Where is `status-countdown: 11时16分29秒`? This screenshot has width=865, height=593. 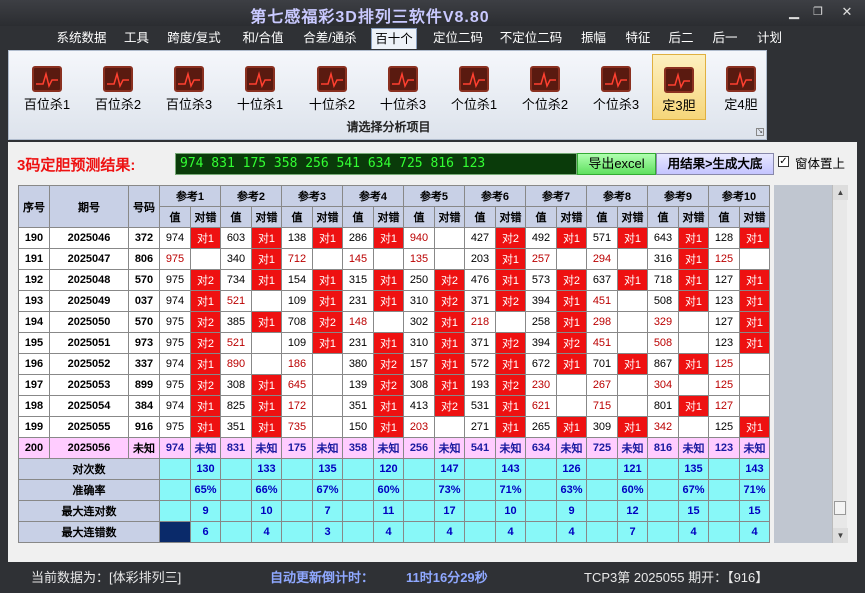 status-countdown: 11时16分29秒 is located at coordinates (447, 577).